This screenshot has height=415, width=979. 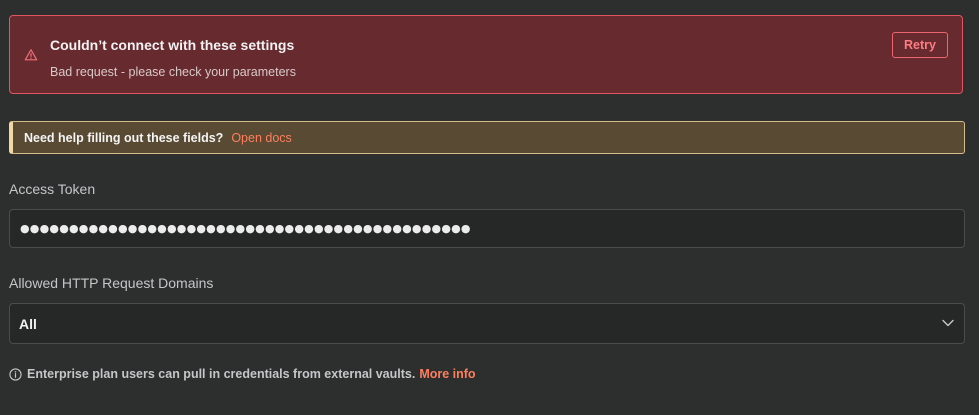 I want to click on access-token-label: Access Token, so click(x=52, y=189).